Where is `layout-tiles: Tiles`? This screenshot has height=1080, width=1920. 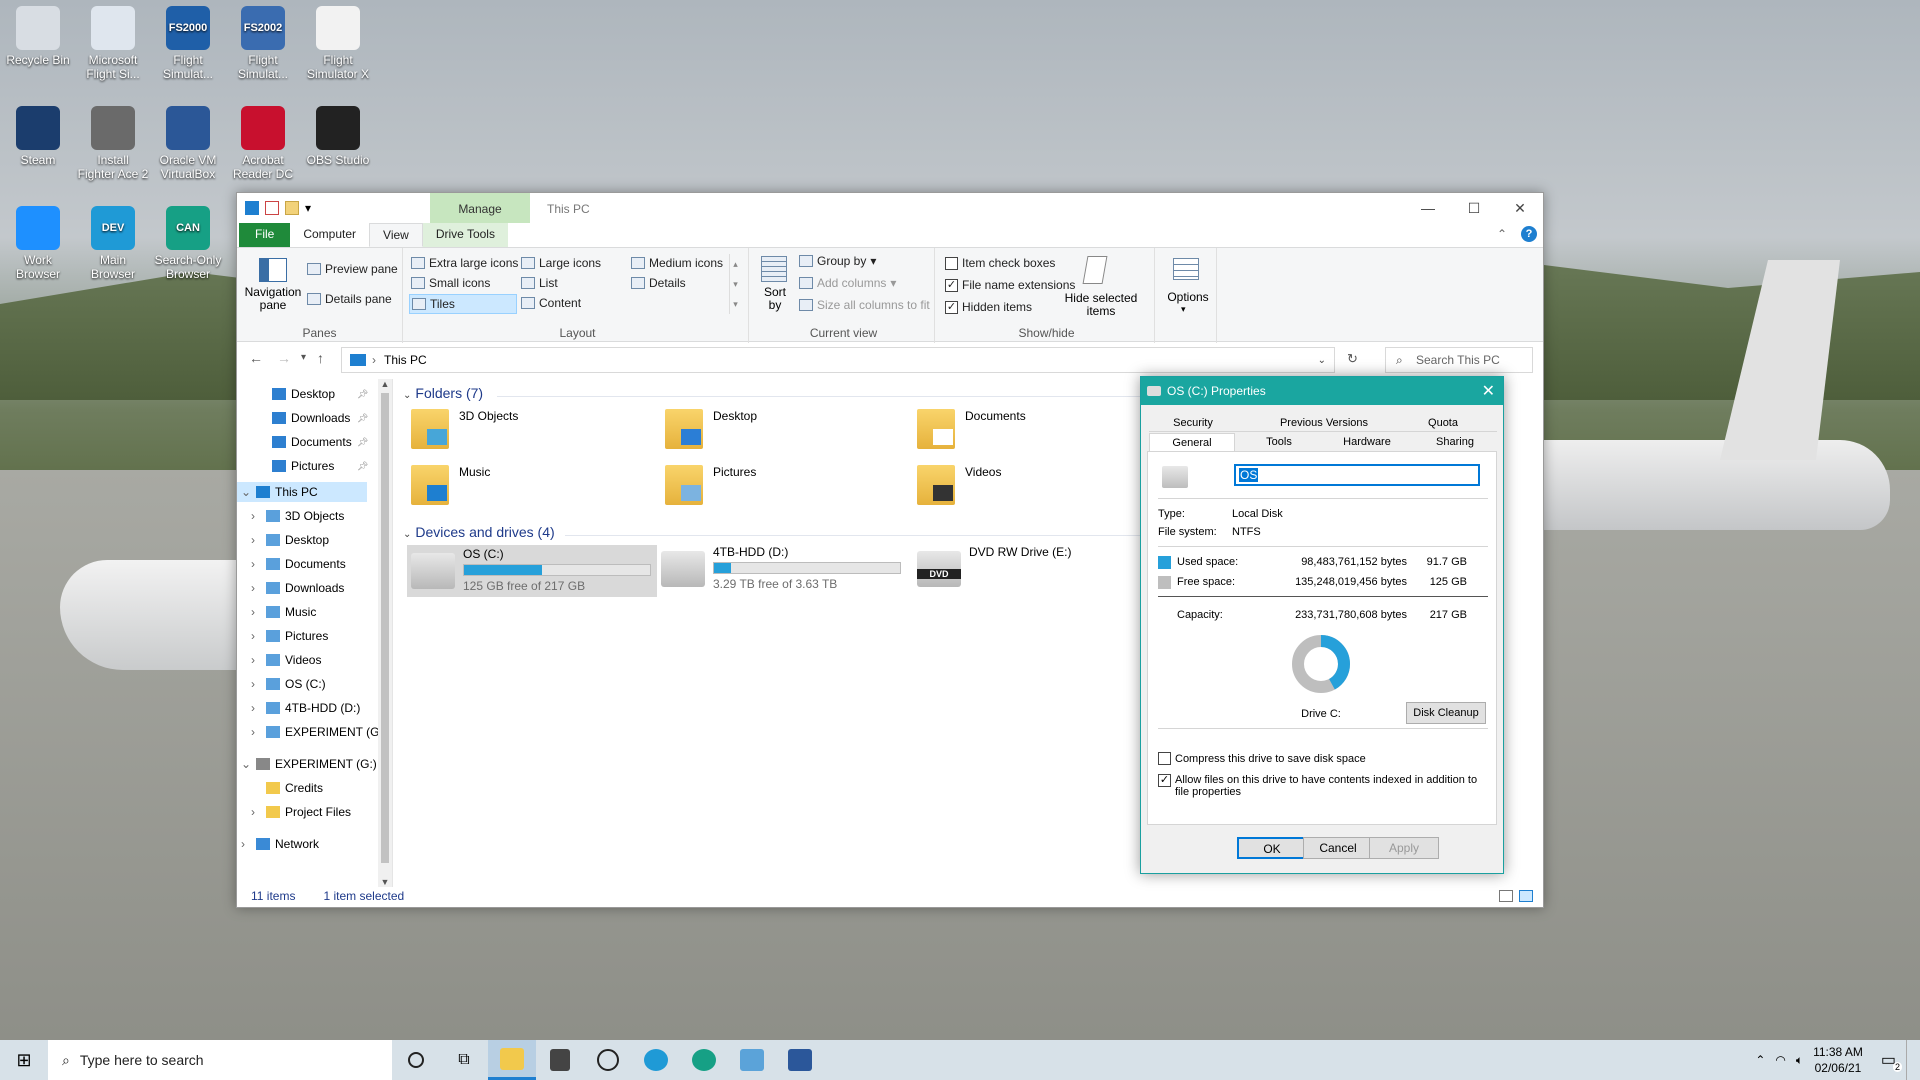
layout-tiles: Tiles is located at coordinates (463, 304).